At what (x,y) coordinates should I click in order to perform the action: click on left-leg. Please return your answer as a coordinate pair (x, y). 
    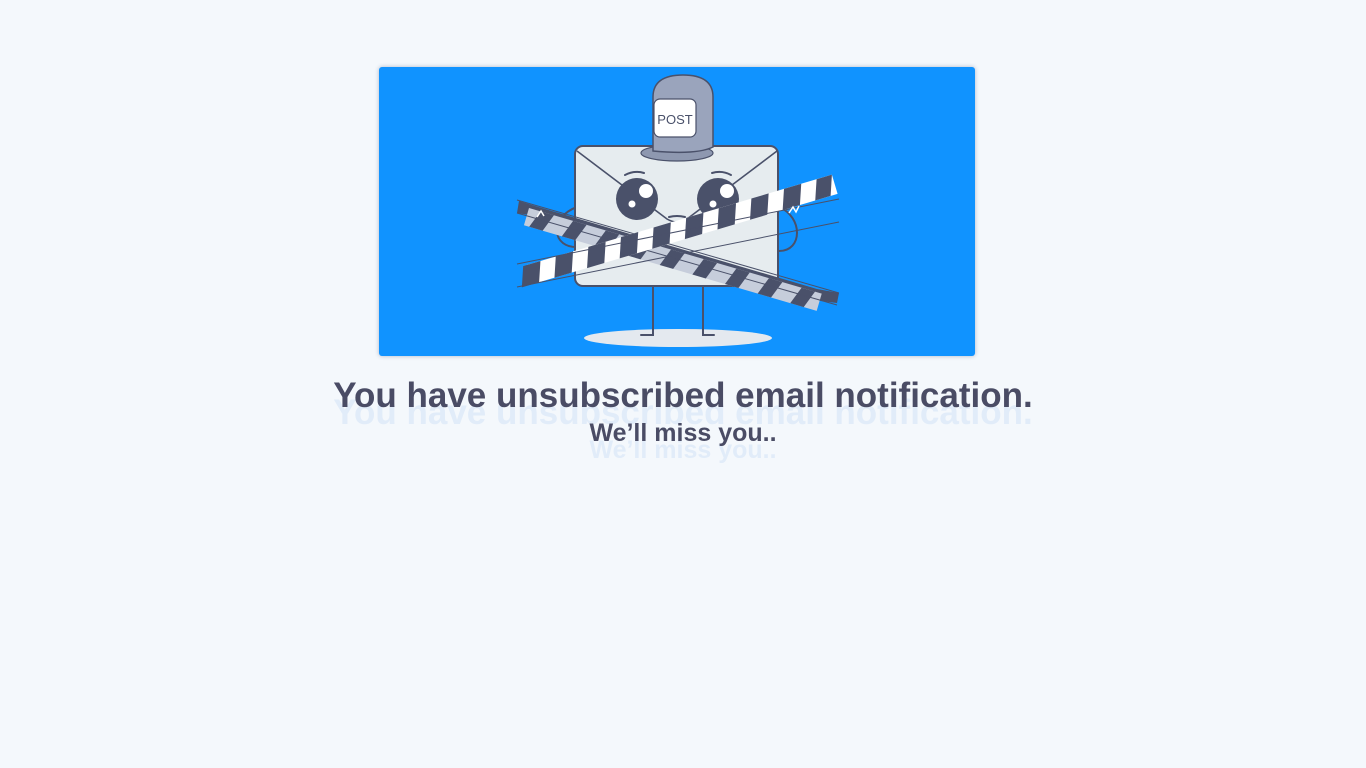
    Looking at the image, I should click on (647, 308).